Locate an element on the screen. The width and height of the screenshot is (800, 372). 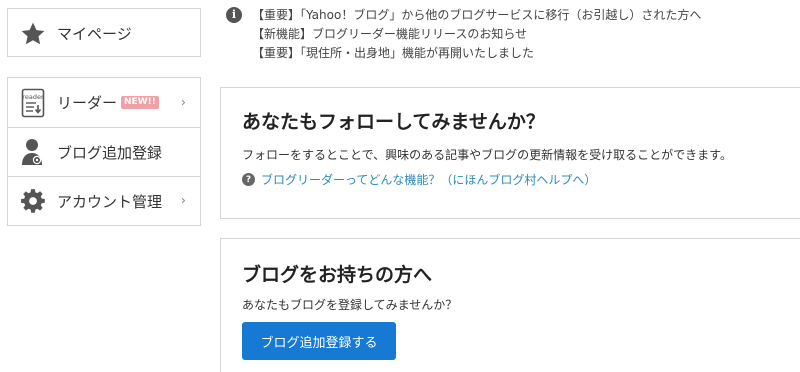
sidebar-item-add-blog: ブログ追加登録 is located at coordinates (104, 151).